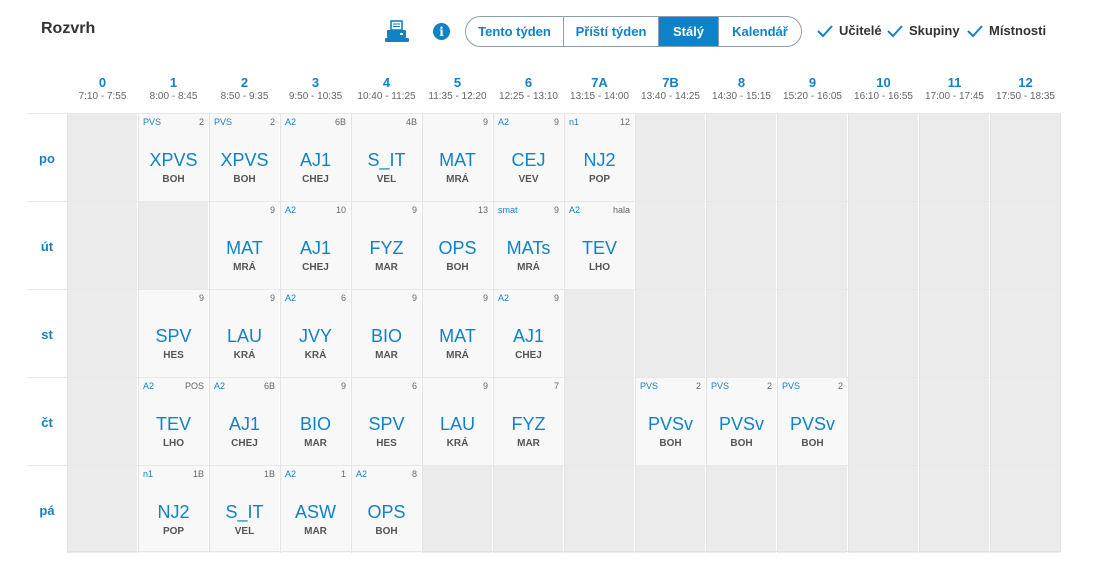 The height and width of the screenshot is (584, 1096). I want to click on lesson-cell: 9 FYZ MAR, so click(386, 245).